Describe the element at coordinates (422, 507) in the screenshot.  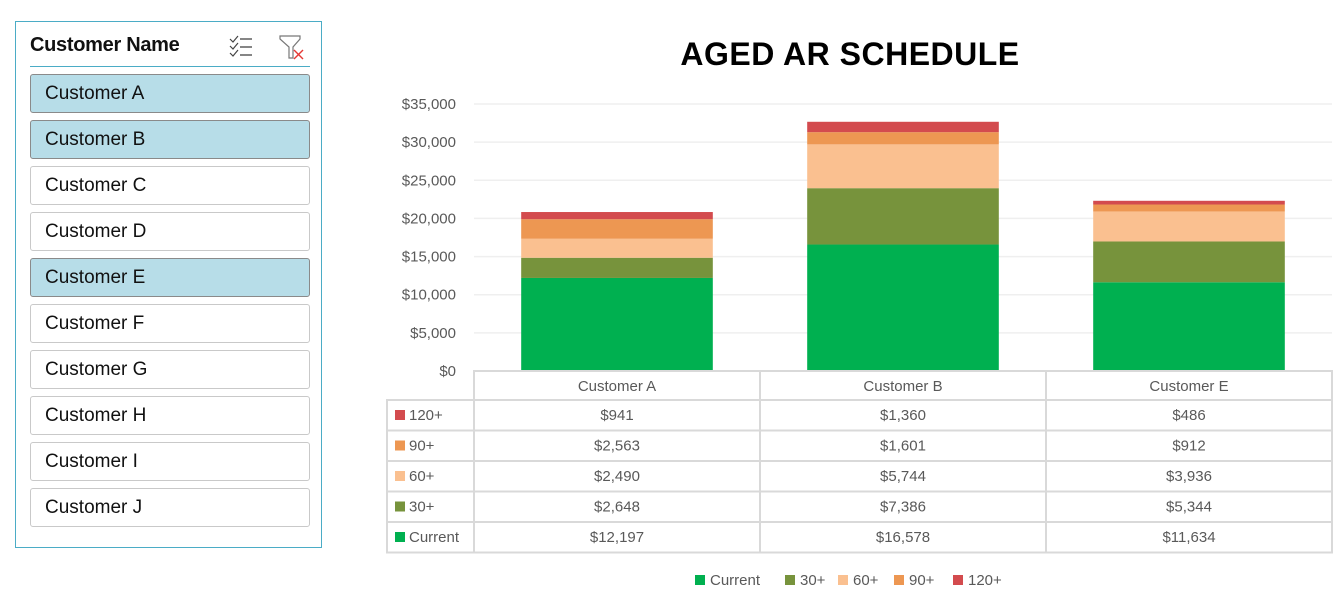
I see `data-table-row-label: 30+` at that location.